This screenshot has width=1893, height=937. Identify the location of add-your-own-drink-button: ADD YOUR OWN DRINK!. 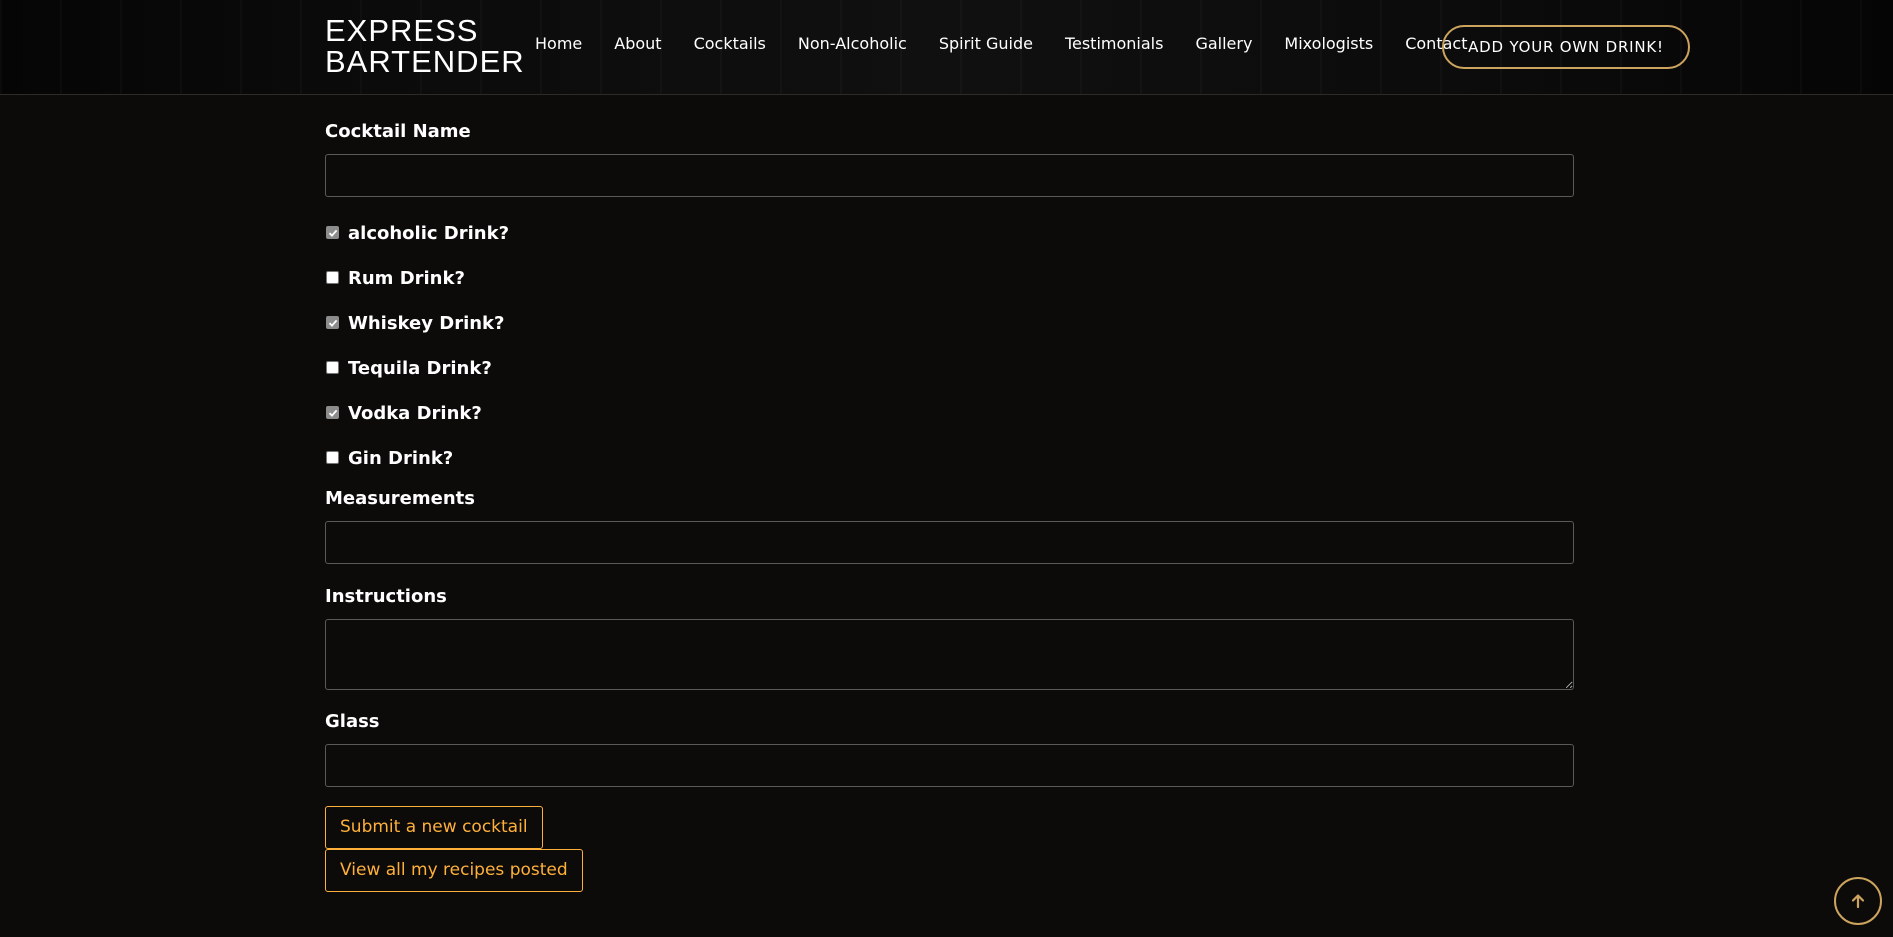
(1566, 47).